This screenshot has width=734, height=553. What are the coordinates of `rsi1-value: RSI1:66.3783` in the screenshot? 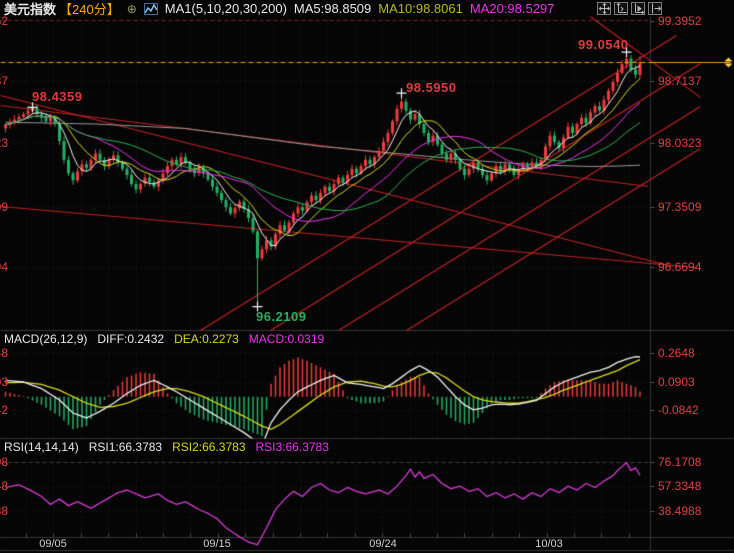 It's located at (125, 447).